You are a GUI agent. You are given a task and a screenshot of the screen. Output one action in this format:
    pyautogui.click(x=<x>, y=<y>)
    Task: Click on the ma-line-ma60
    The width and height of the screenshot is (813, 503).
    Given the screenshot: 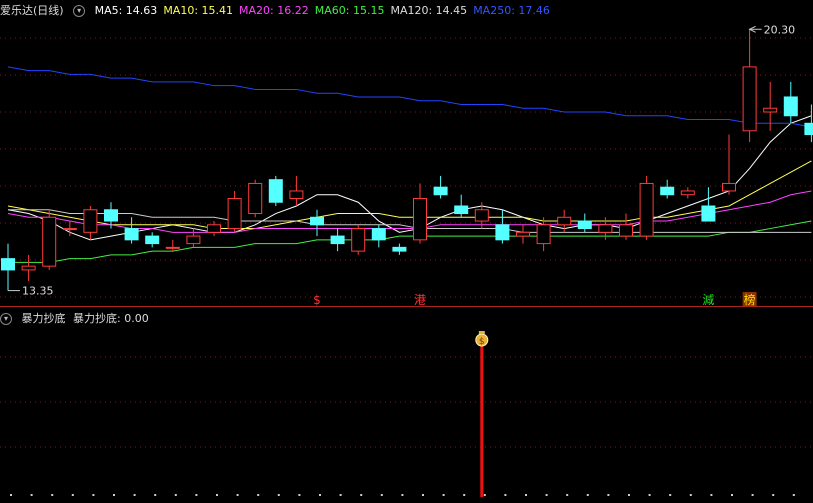 What is the action you would take?
    pyautogui.click(x=410, y=241)
    